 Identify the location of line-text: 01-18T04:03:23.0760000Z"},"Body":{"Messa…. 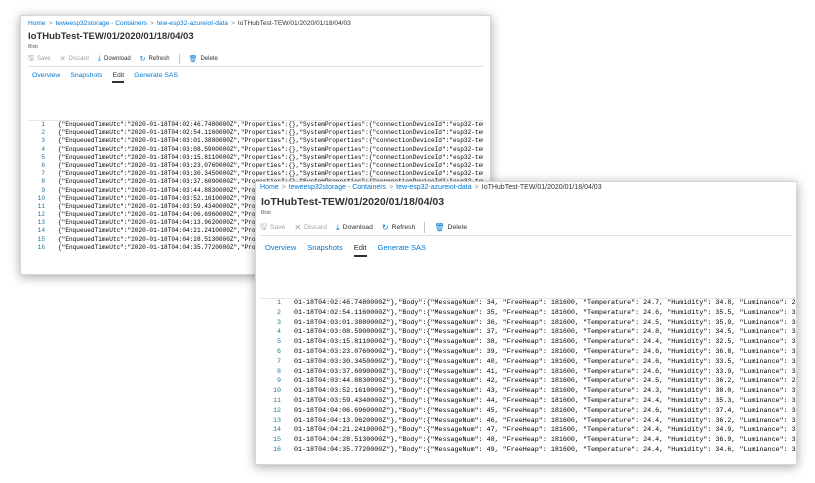
(545, 351).